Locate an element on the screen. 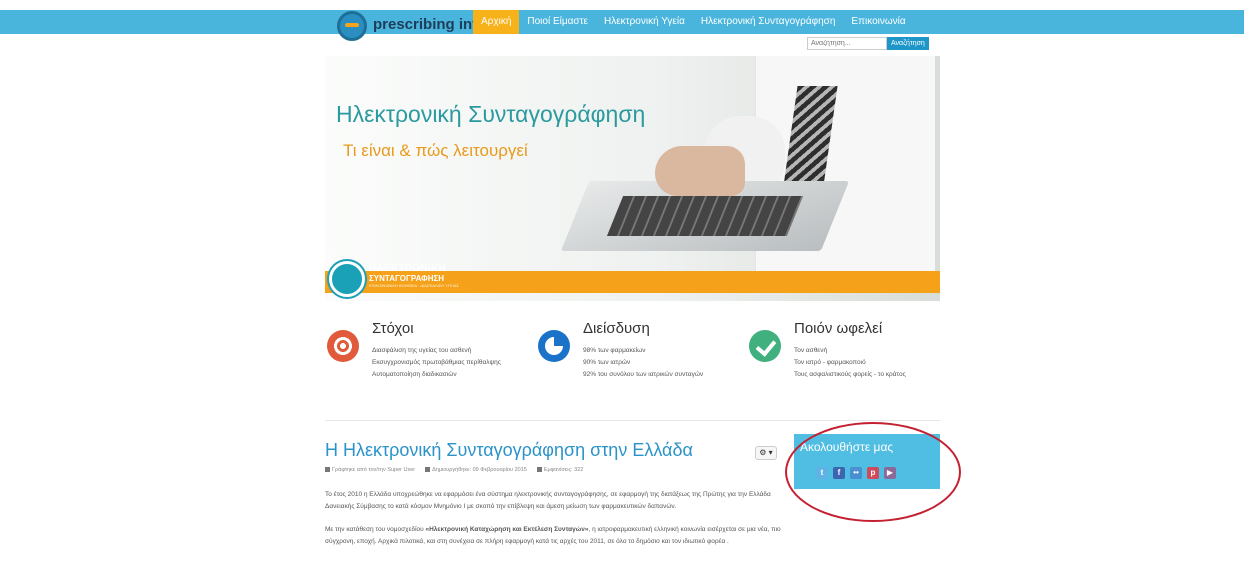 Image resolution: width=1244 pixels, height=565 pixels. nav-item-ehealth: Ηλεκτρονική Υγεία is located at coordinates (644, 22).